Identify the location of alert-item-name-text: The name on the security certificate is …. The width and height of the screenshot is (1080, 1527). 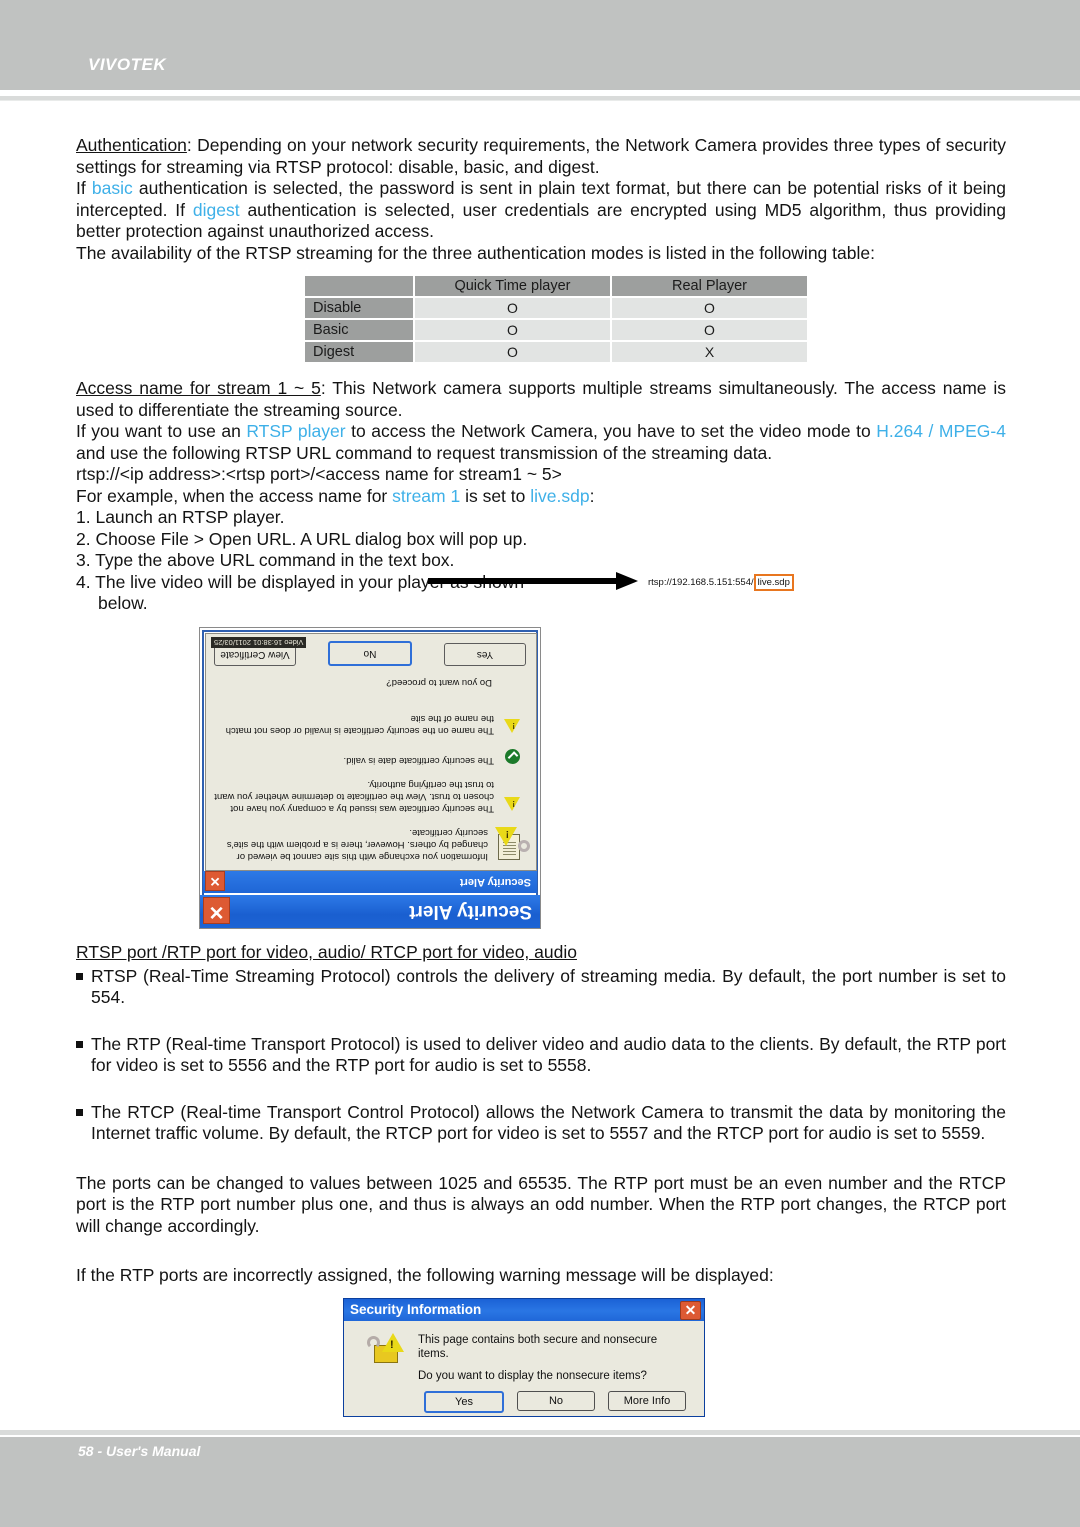
(359, 724).